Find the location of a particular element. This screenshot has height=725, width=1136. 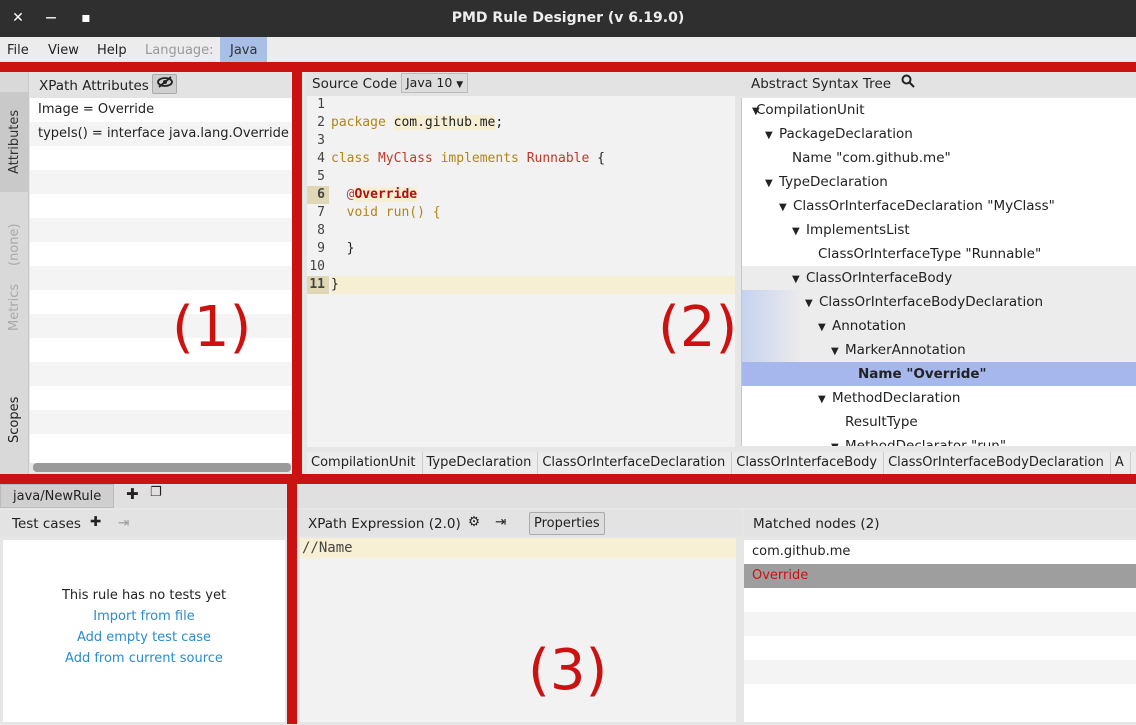

menu-view: View is located at coordinates (63, 50).